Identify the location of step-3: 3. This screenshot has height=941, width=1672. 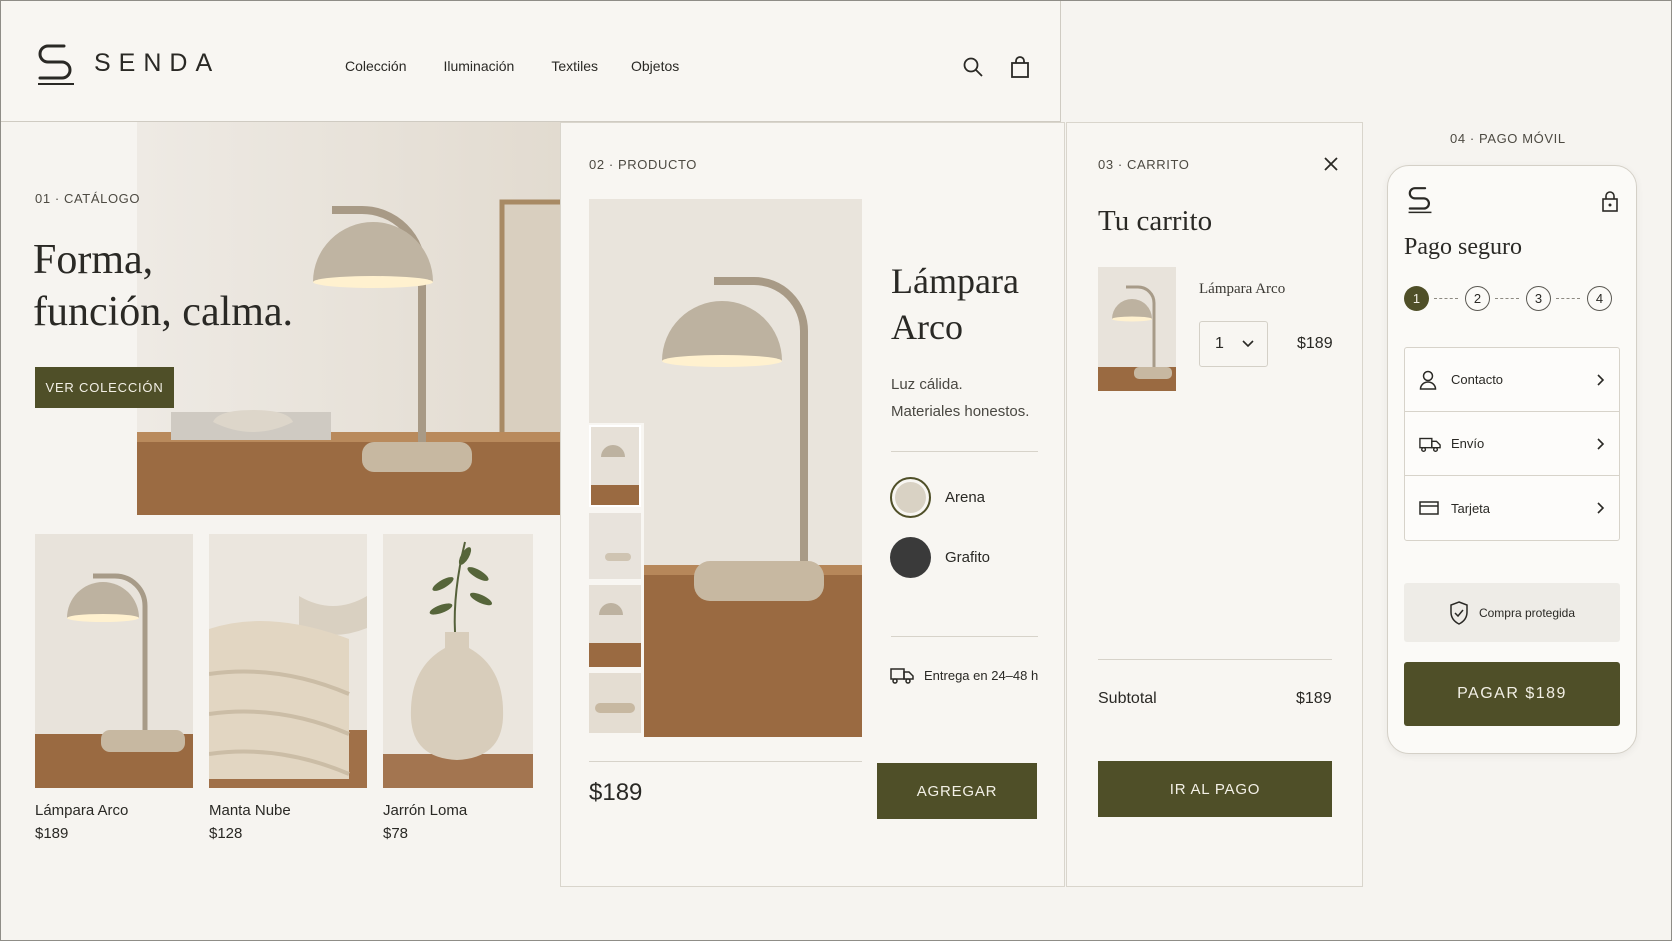
(1538, 298).